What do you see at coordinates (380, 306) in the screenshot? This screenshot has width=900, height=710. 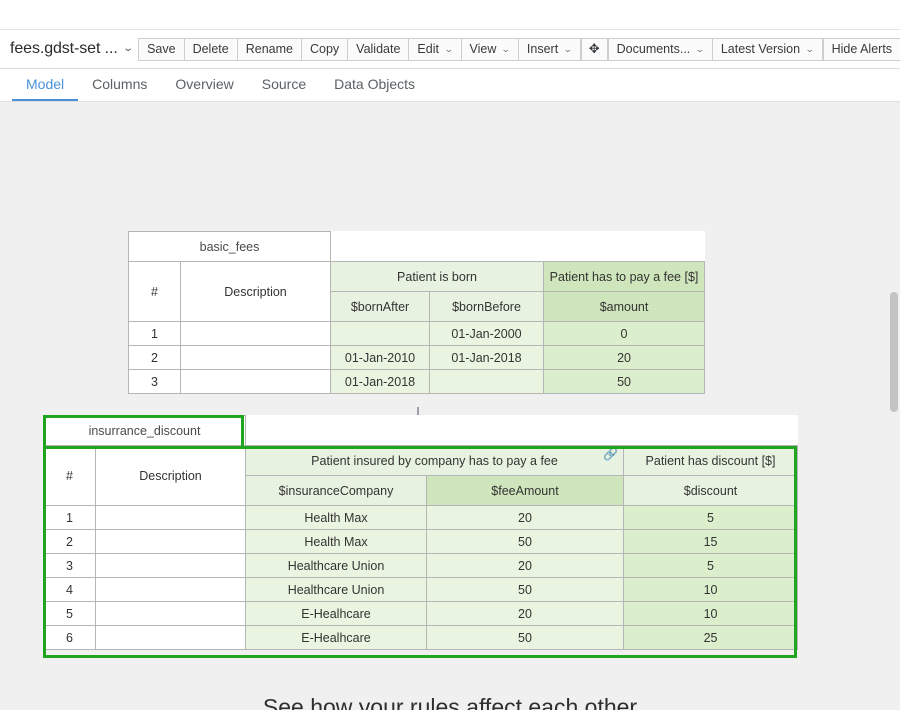 I see `variable-header-bornafter: $bornAfter` at bounding box center [380, 306].